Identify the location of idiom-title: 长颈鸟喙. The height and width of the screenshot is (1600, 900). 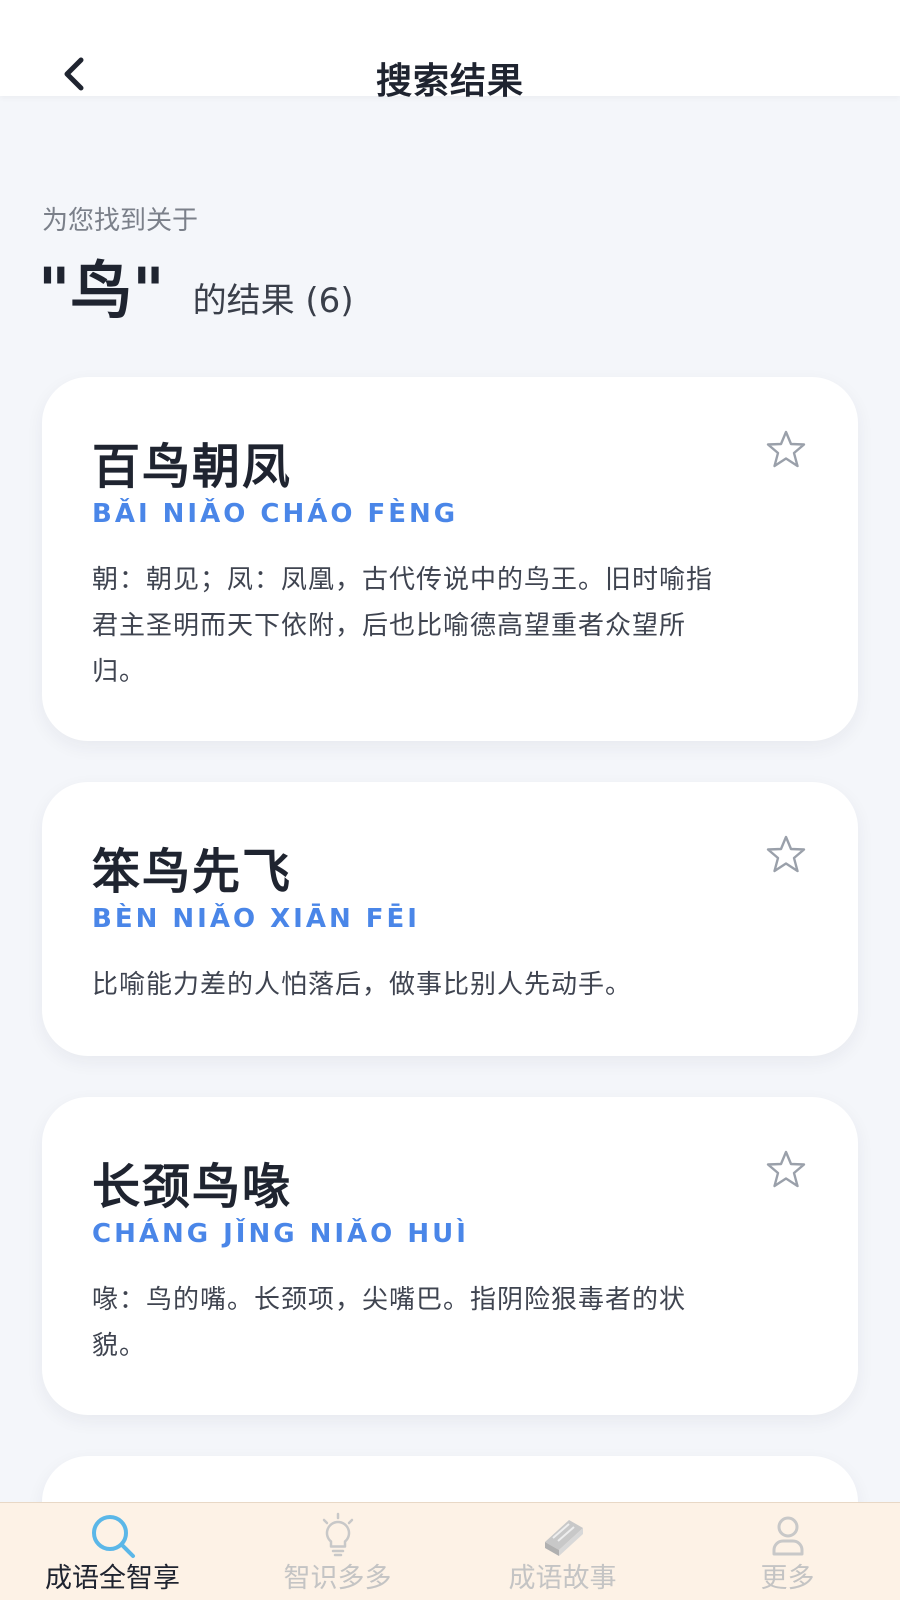
(192, 1187).